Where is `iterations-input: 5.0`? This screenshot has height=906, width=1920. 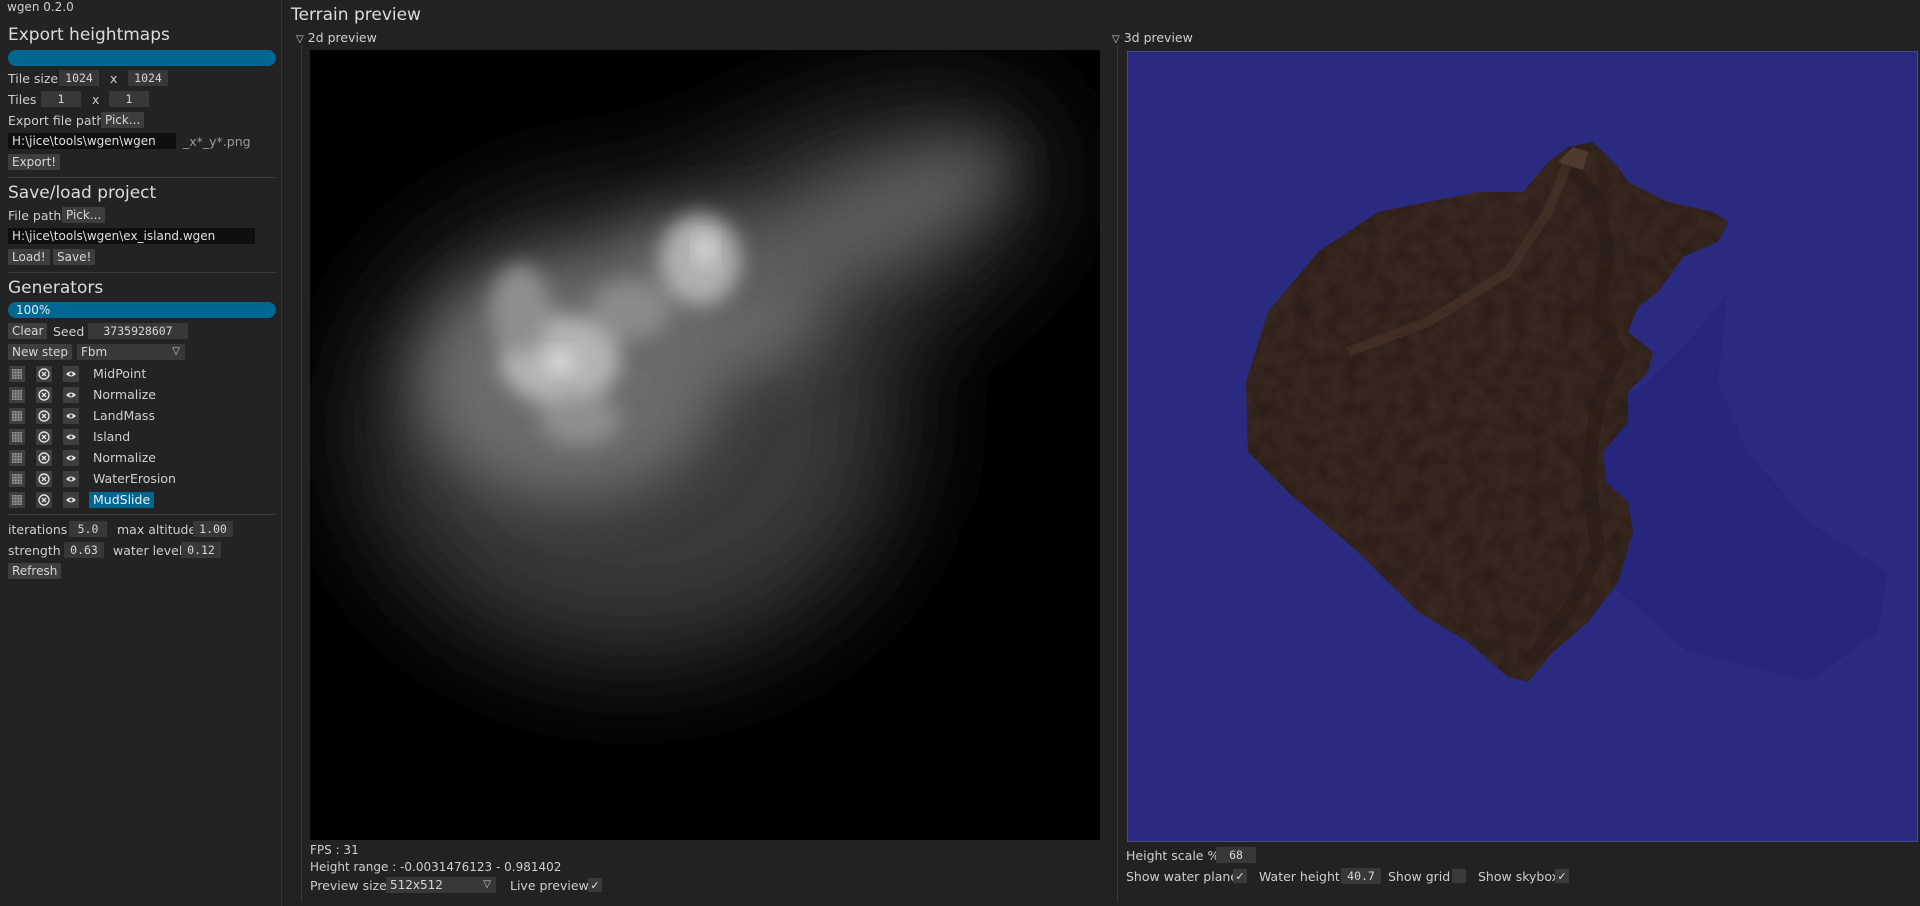 iterations-input: 5.0 is located at coordinates (88, 529).